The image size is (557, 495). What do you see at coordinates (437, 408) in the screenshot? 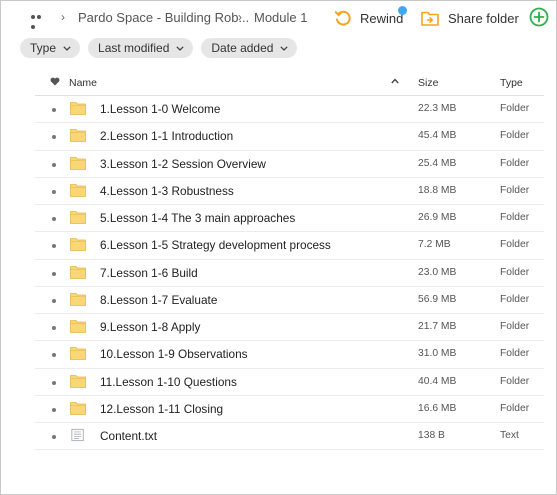
I see `file-size: 16.6 MB` at bounding box center [437, 408].